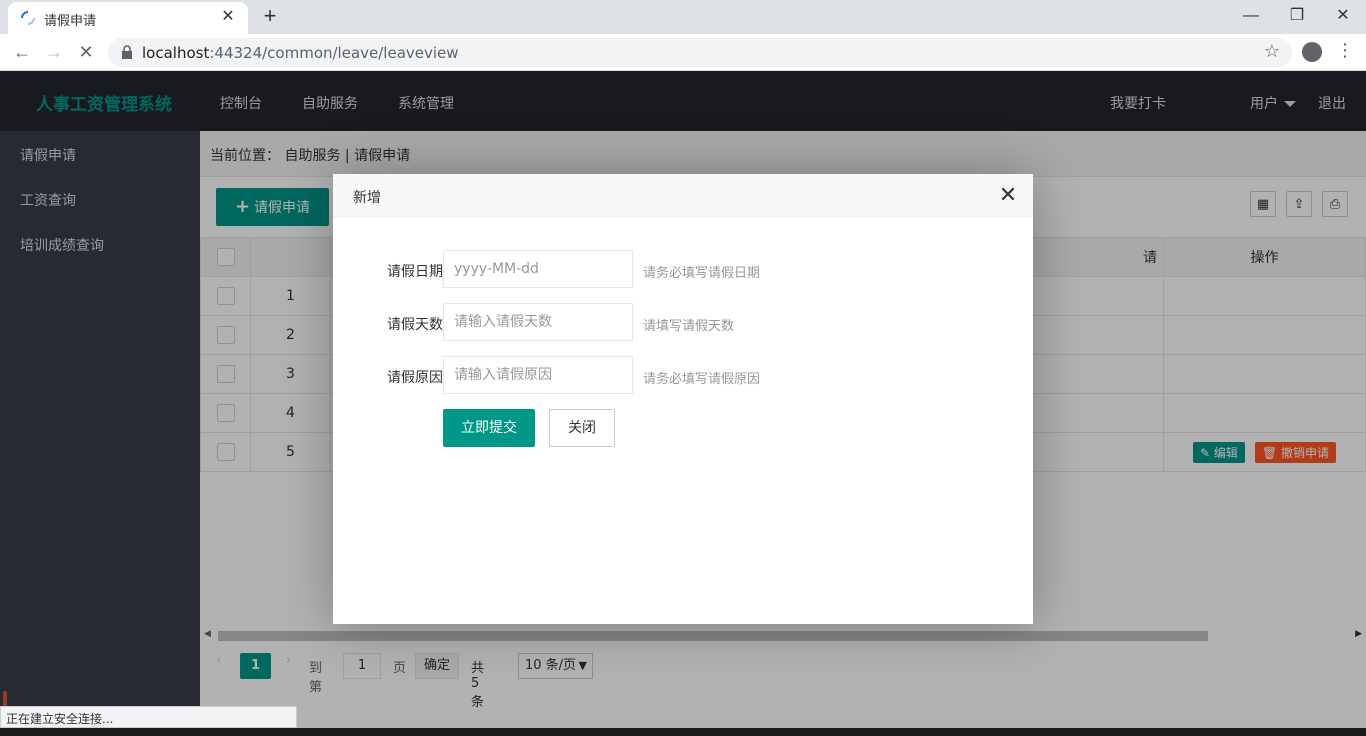 Image resolution: width=1366 pixels, height=736 pixels. What do you see at coordinates (702, 273) in the screenshot?
I see `leave-date-hint: 请务必填写请假日期` at bounding box center [702, 273].